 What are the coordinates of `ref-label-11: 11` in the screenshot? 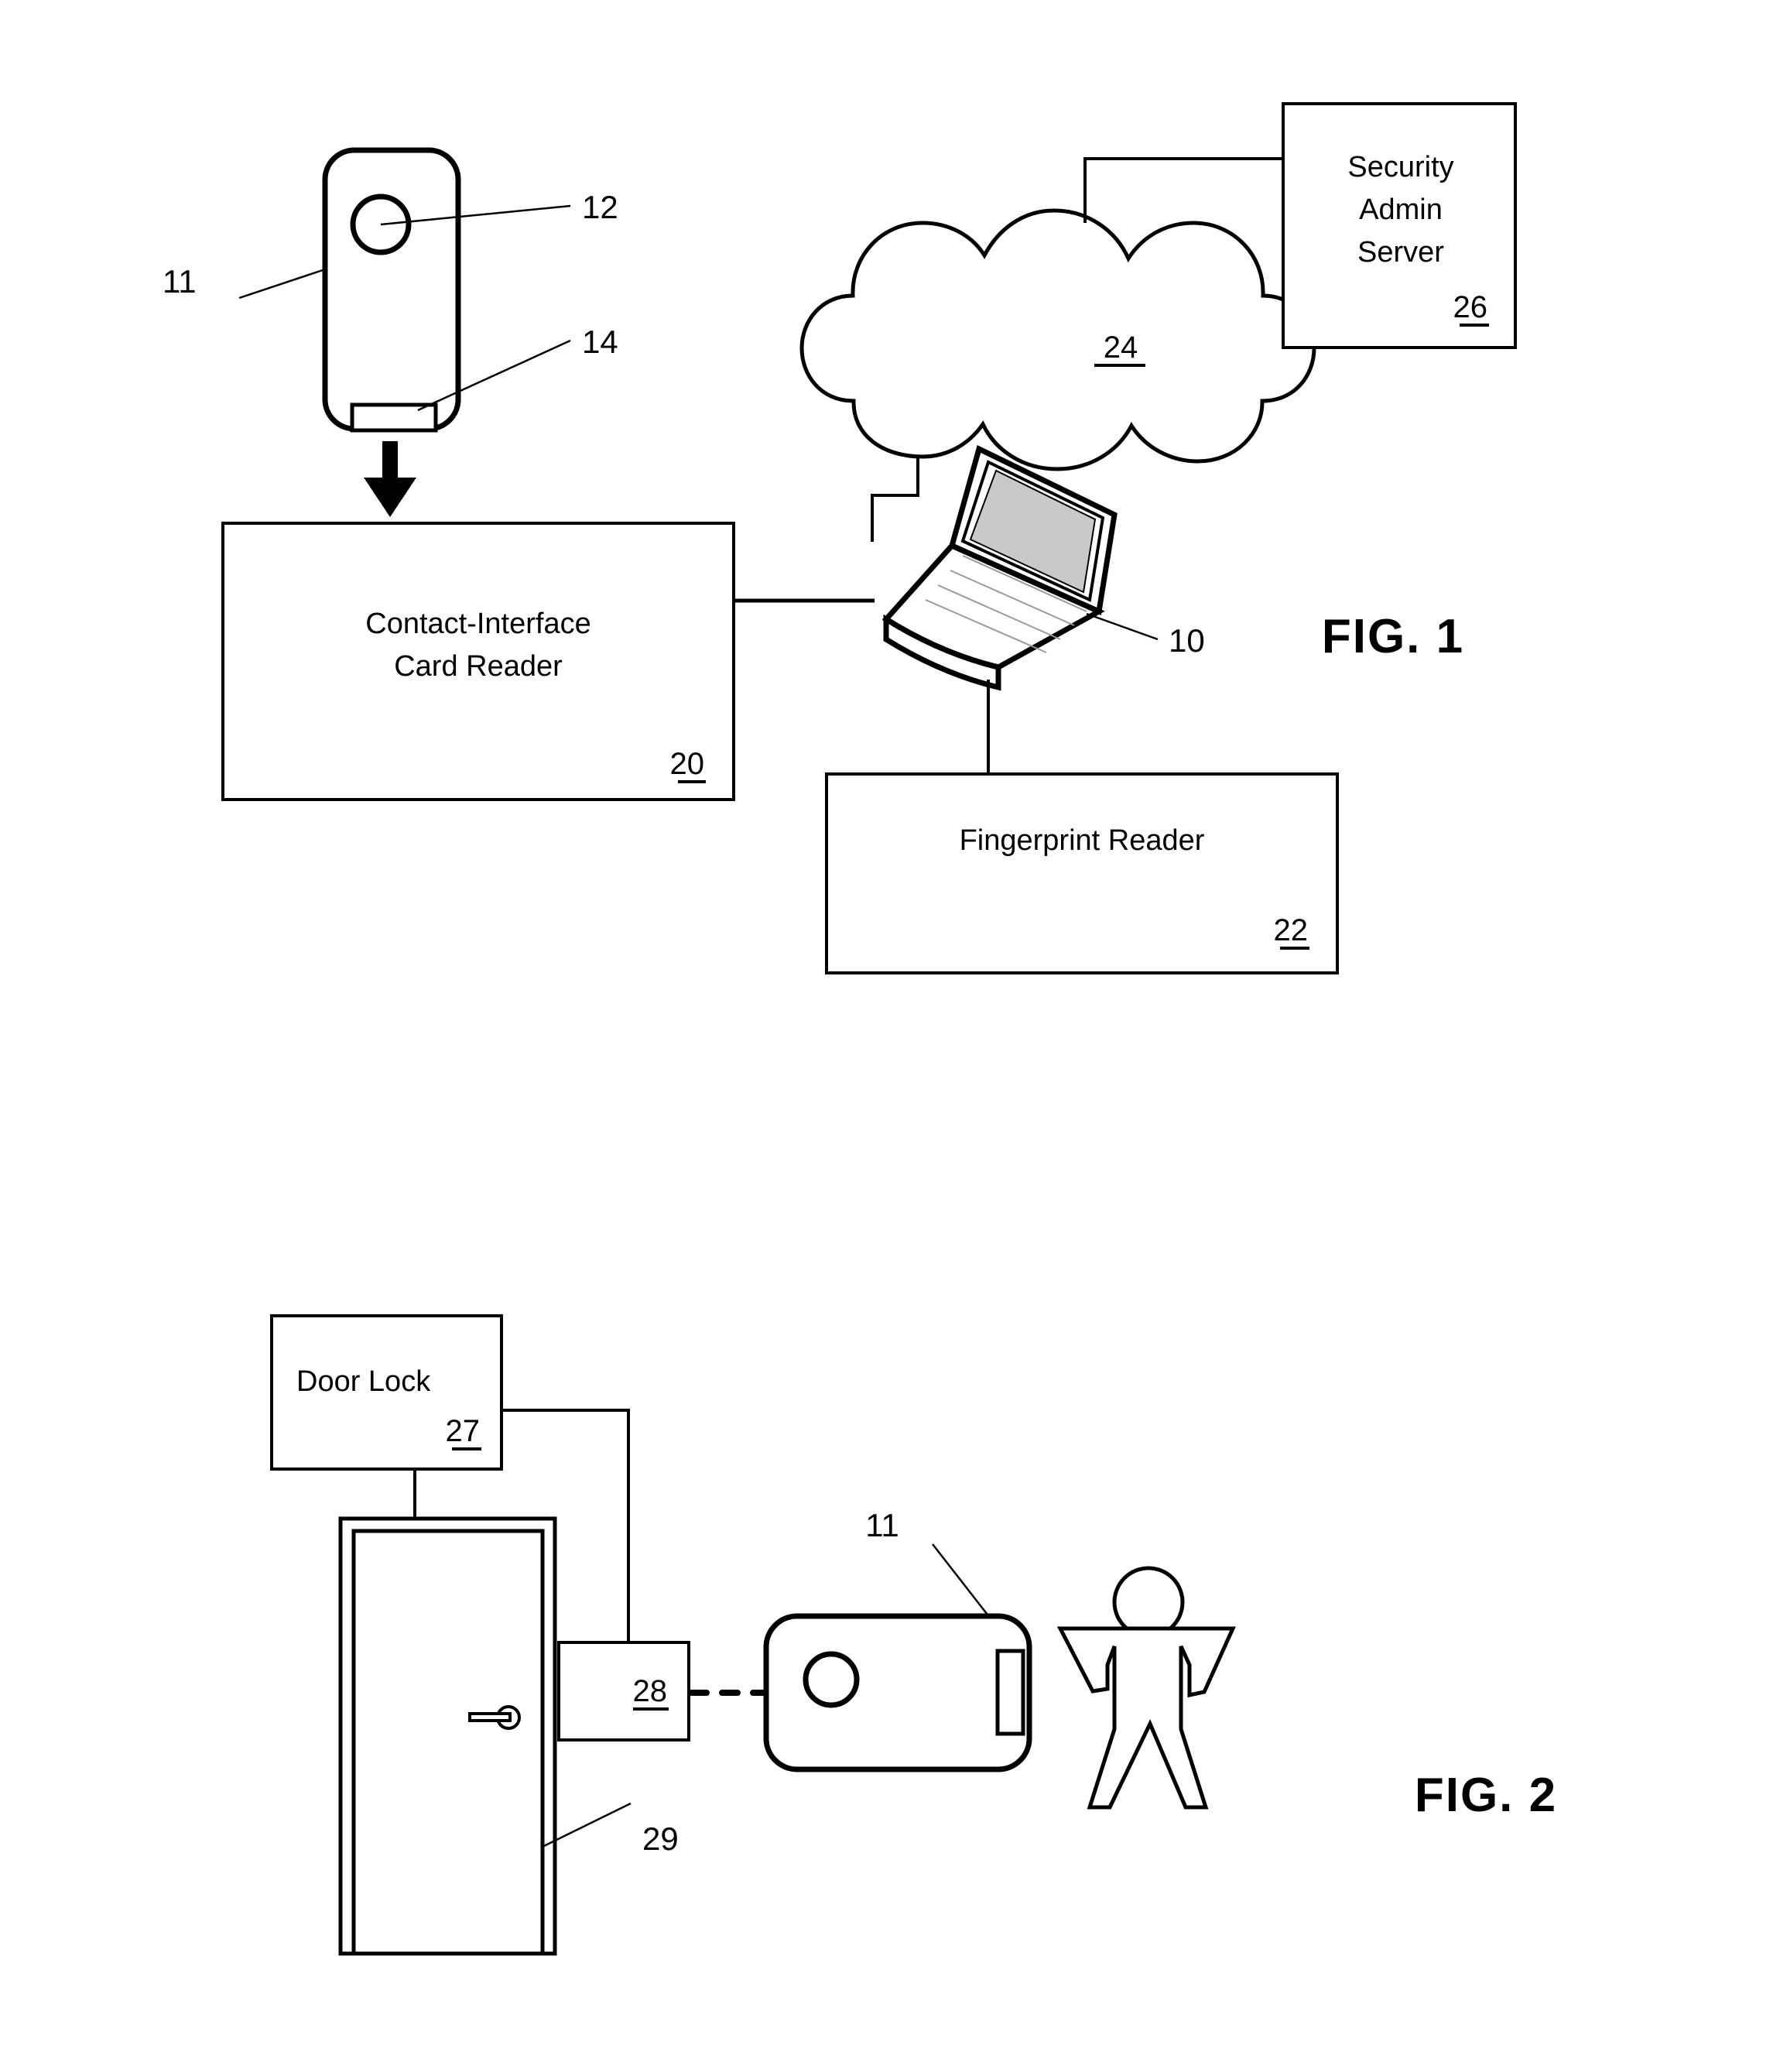 It's located at (180, 281).